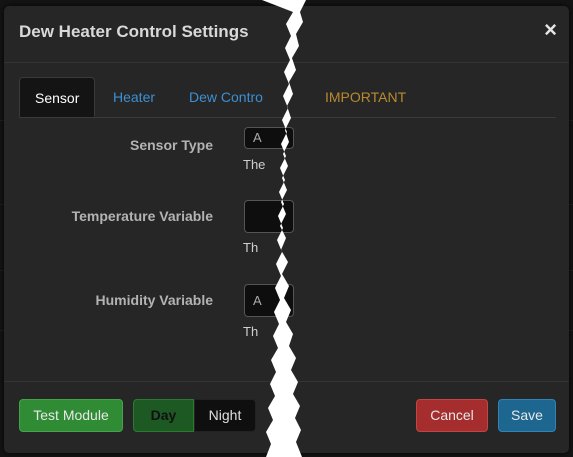 The height and width of the screenshot is (457, 573). I want to click on sensor-type-help: The, so click(254, 164).